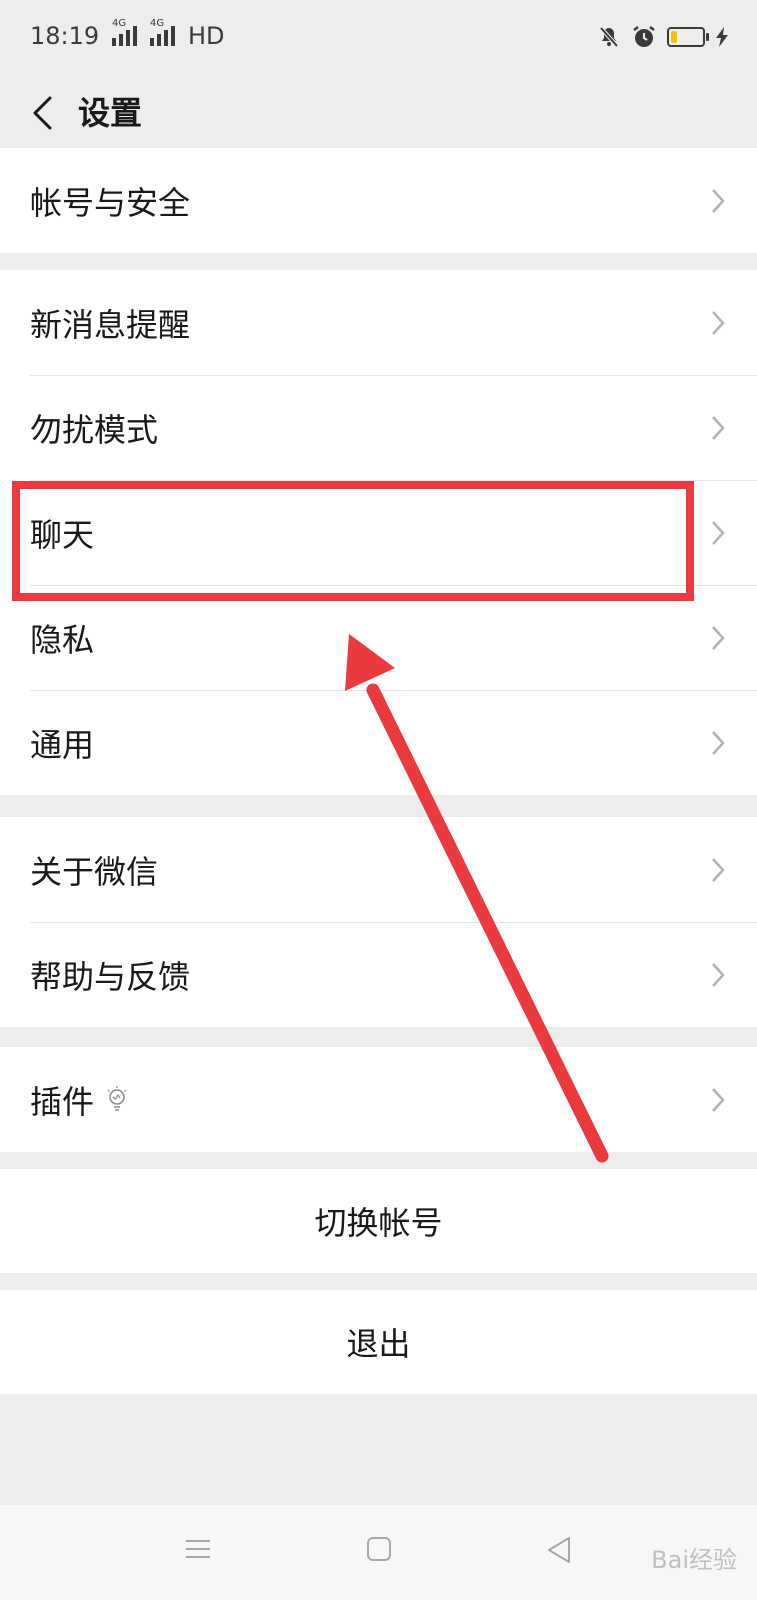  What do you see at coordinates (559, 1550) in the screenshot?
I see `back-triangle-icon` at bounding box center [559, 1550].